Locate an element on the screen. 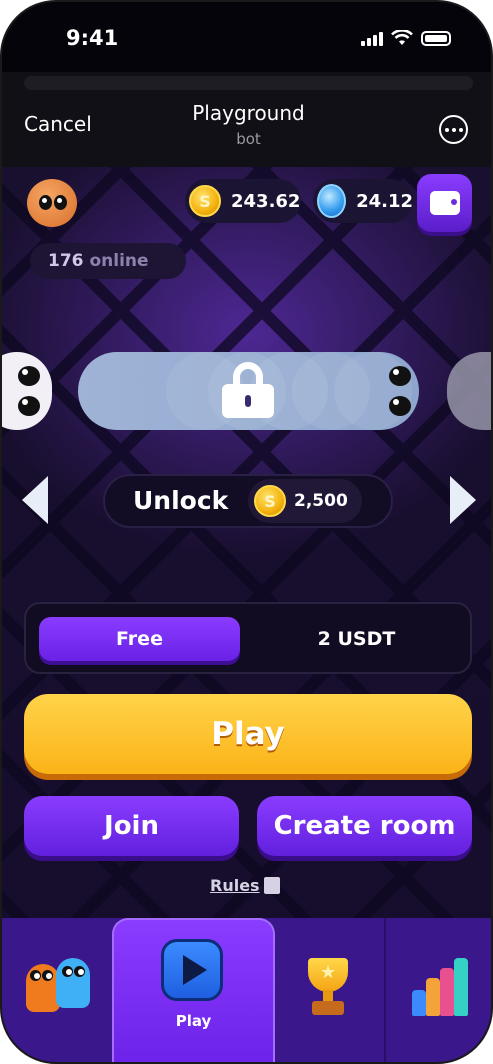 The height and width of the screenshot is (1064, 493). join-button: Join is located at coordinates (131, 826).